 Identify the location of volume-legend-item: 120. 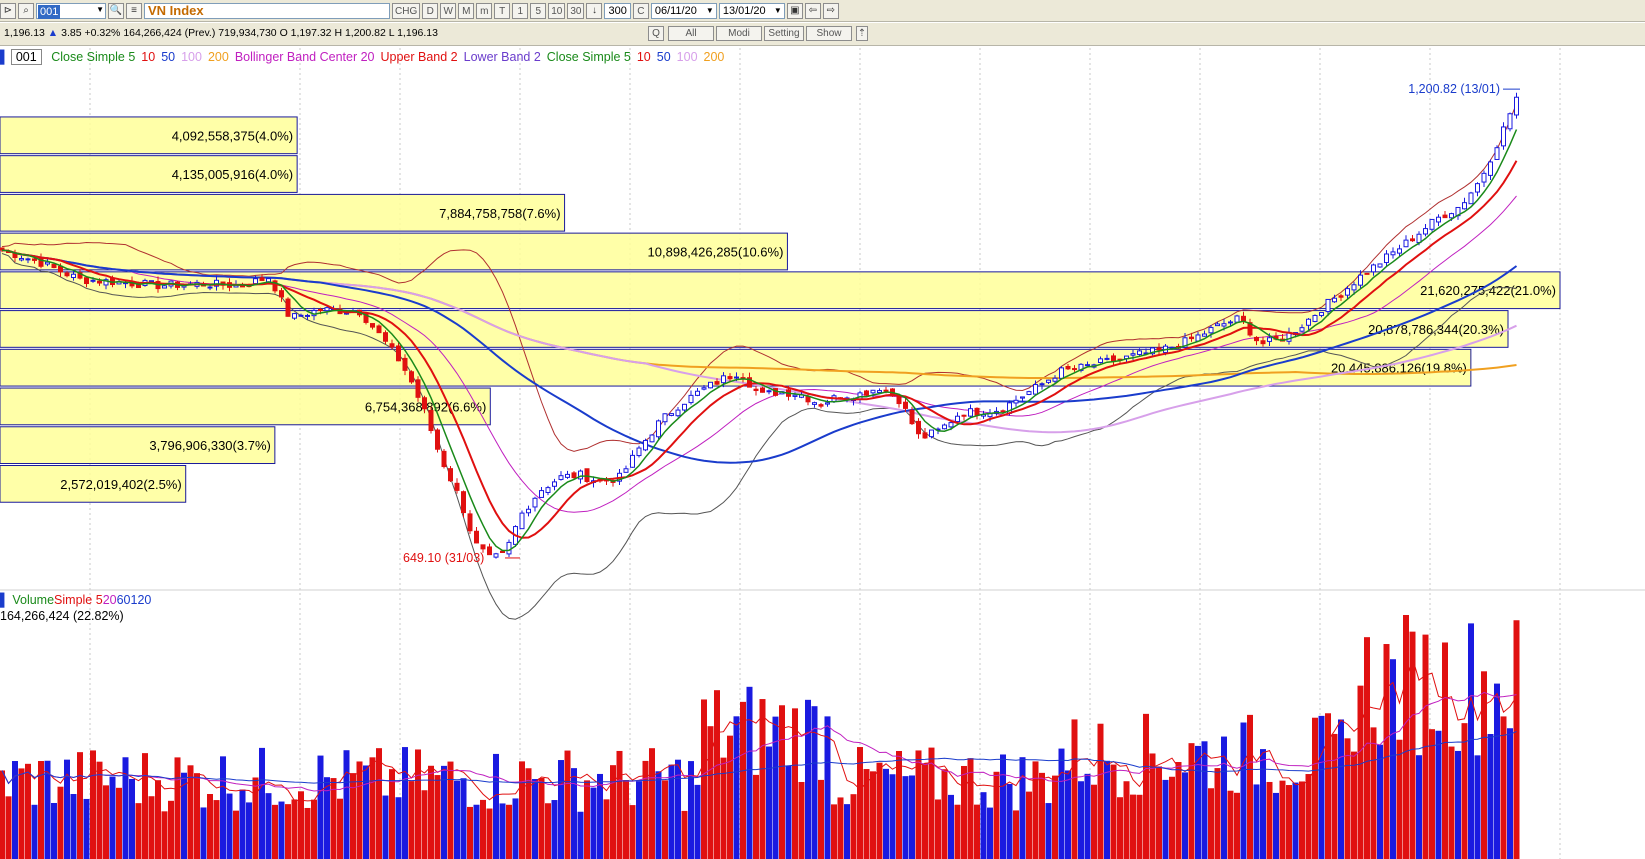
(141, 600).